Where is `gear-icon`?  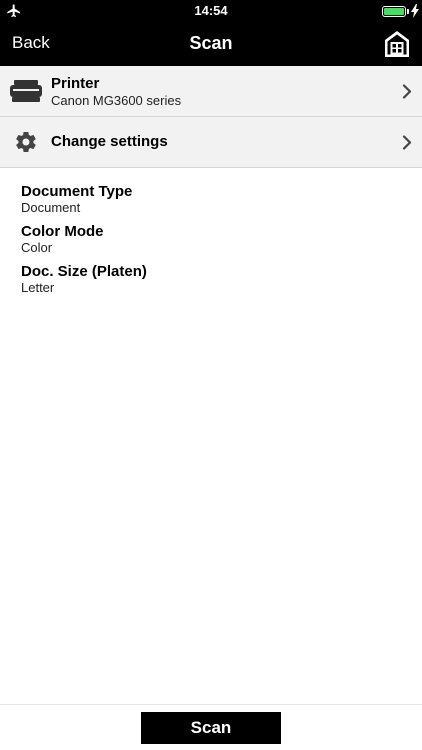
gear-icon is located at coordinates (26, 142).